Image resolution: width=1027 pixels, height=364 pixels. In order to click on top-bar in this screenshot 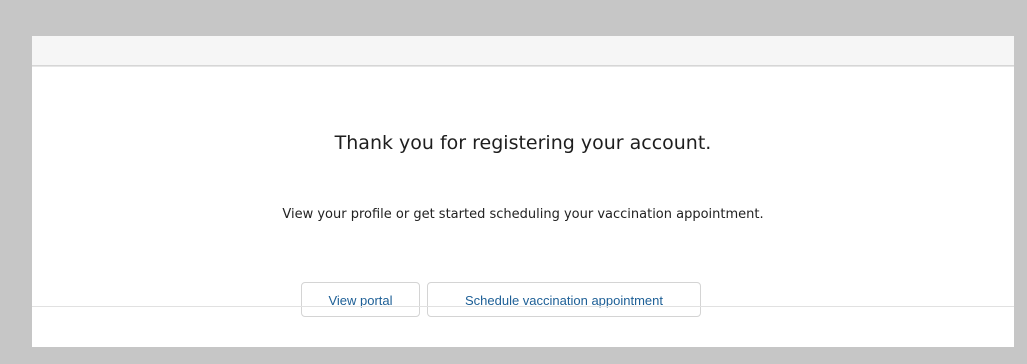, I will do `click(523, 51)`.